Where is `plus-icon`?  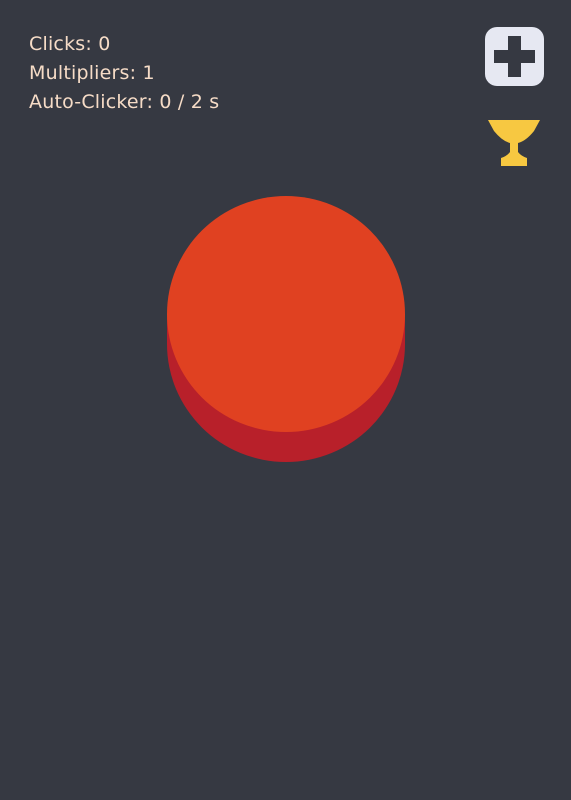 plus-icon is located at coordinates (514, 56).